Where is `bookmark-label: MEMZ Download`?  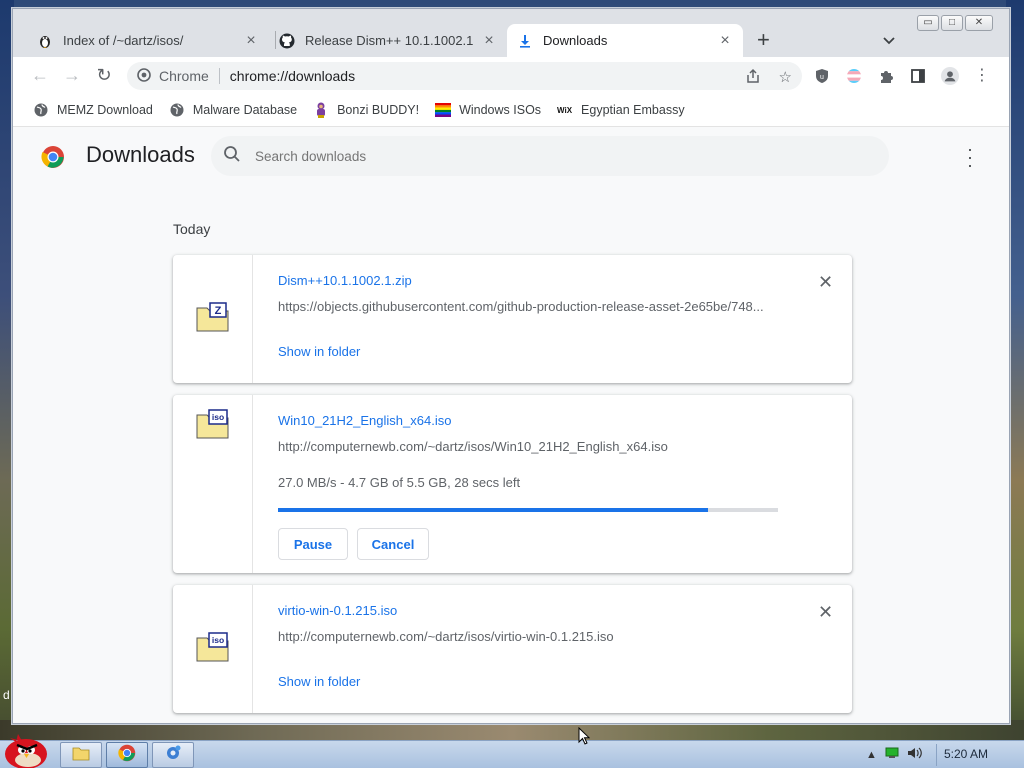 bookmark-label: MEMZ Download is located at coordinates (105, 109).